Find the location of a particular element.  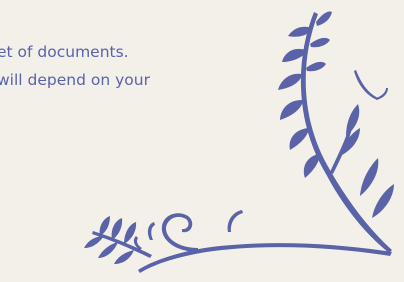

ornament-lower-arc is located at coordinates (265, 258).